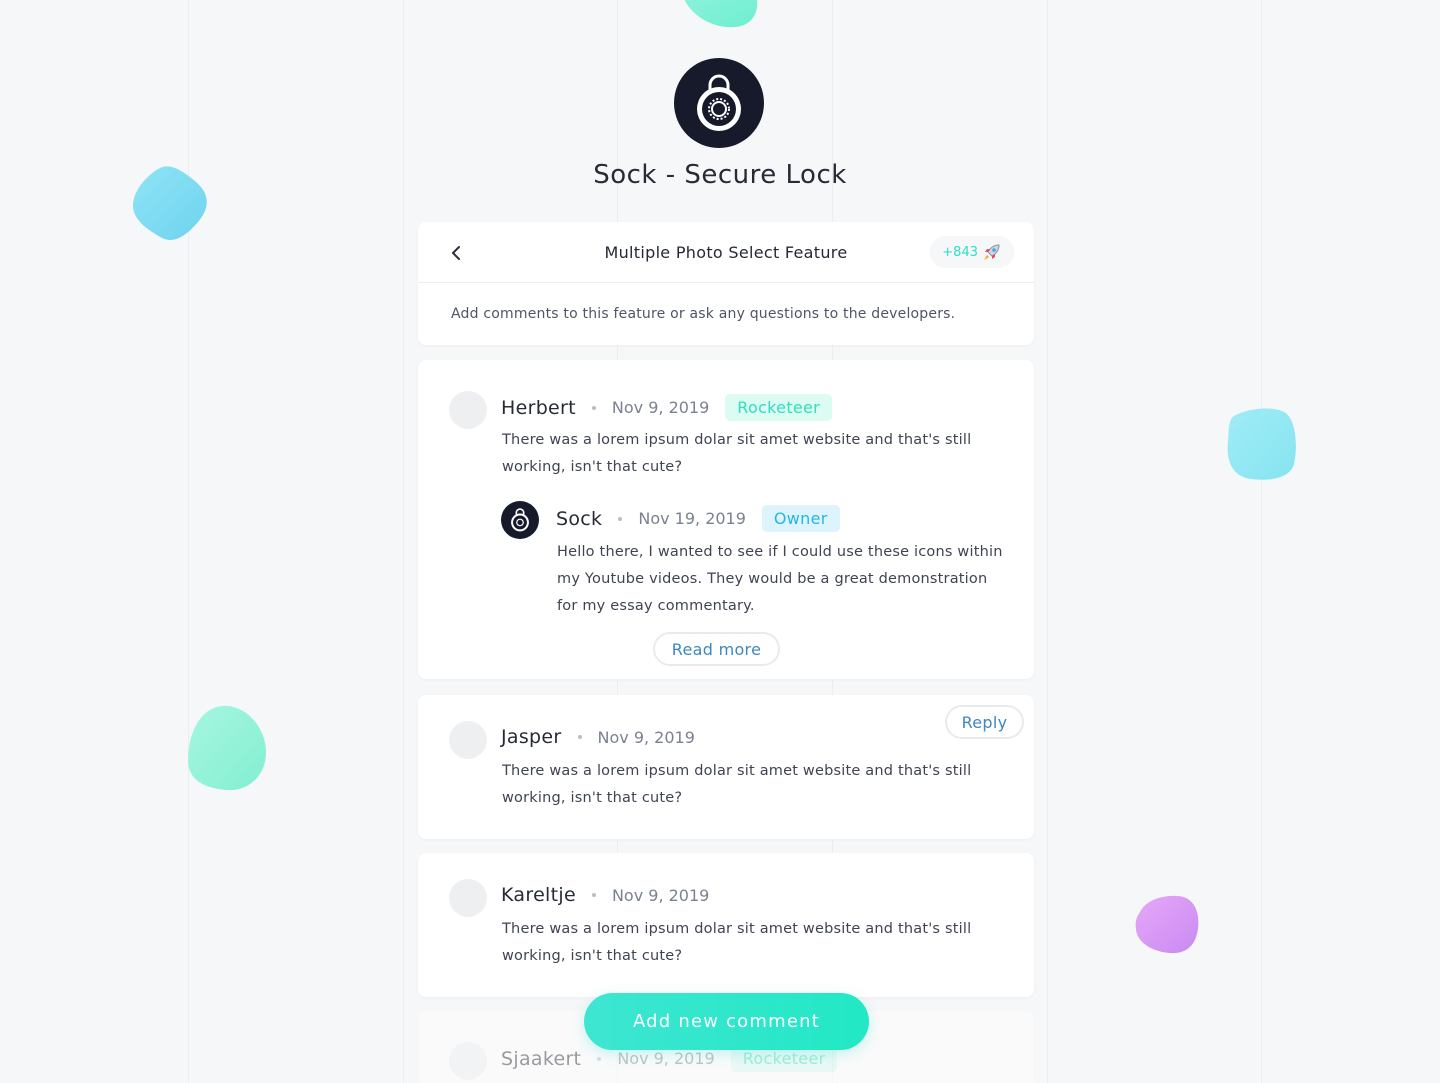  I want to click on rocket-icon, so click(992, 252).